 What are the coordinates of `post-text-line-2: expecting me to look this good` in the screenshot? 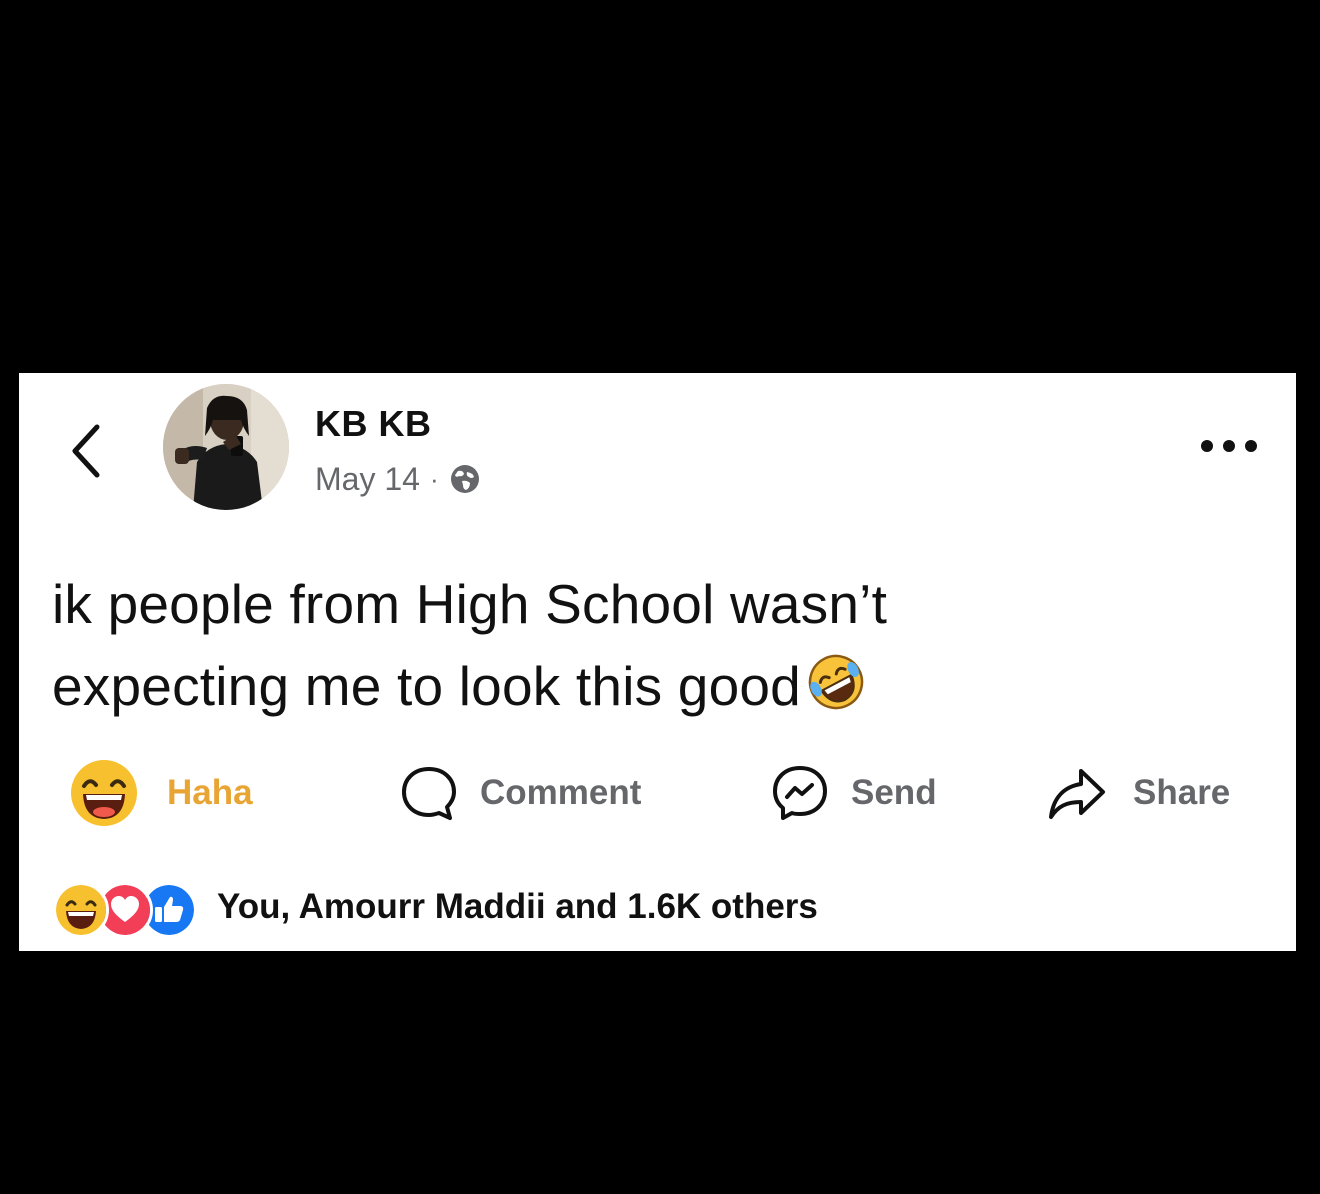 It's located at (652, 686).